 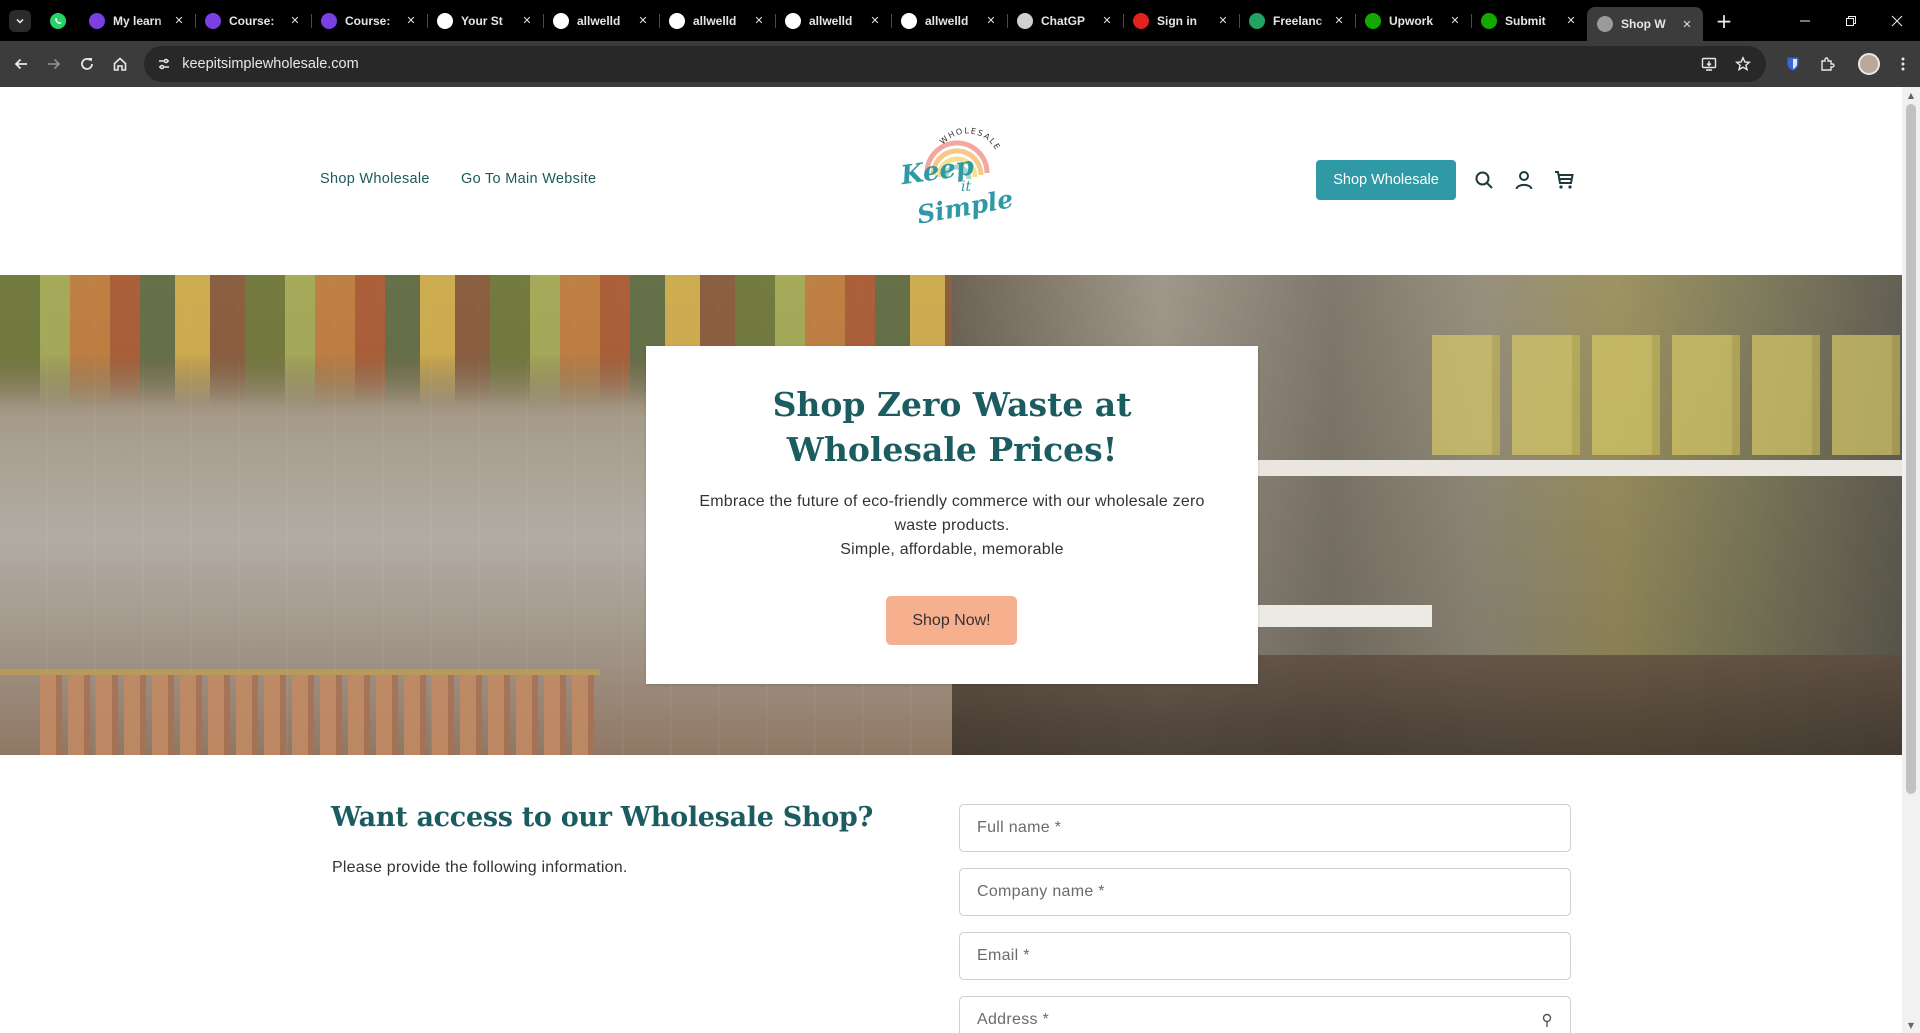 What do you see at coordinates (1911, 95) in the screenshot?
I see `scroll-up-arrow: ▲` at bounding box center [1911, 95].